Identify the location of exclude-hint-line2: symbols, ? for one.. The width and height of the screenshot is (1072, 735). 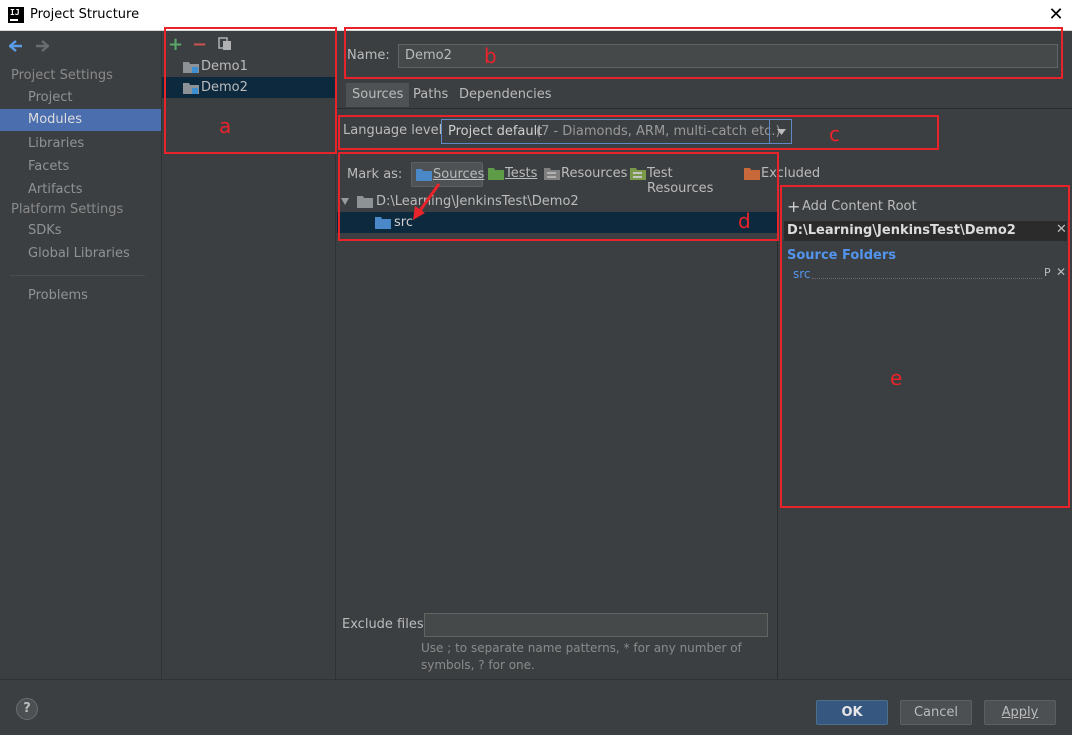
(478, 665).